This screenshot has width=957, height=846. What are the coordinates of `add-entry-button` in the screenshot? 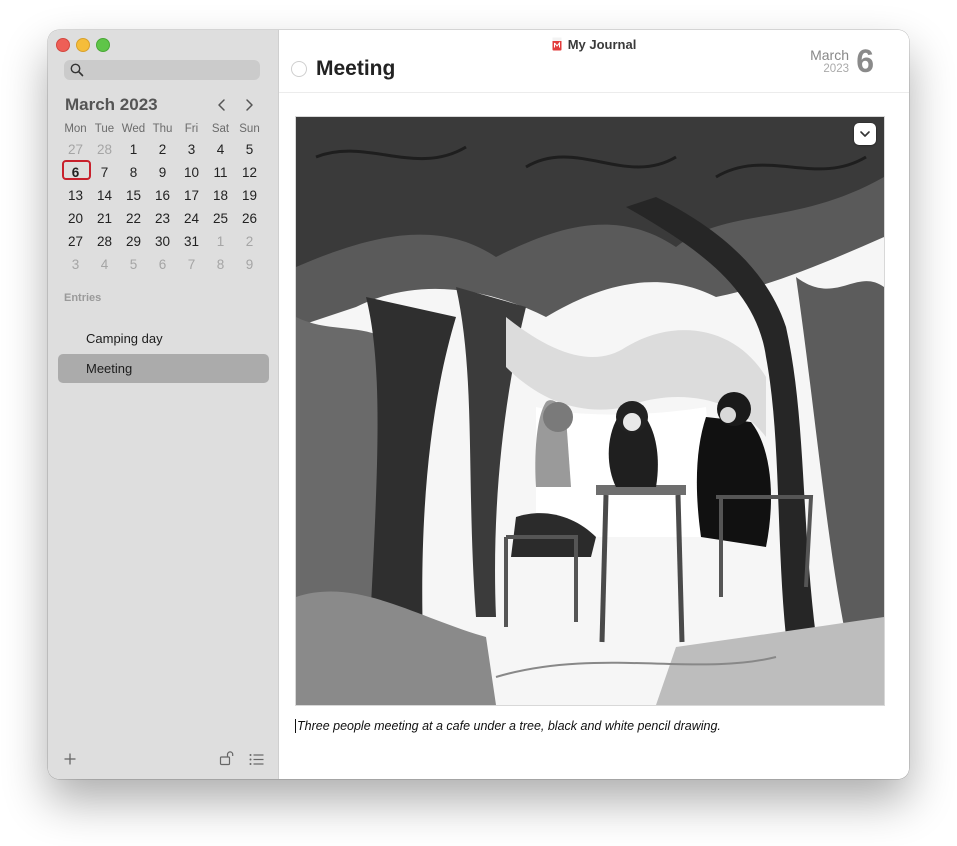 It's located at (70, 761).